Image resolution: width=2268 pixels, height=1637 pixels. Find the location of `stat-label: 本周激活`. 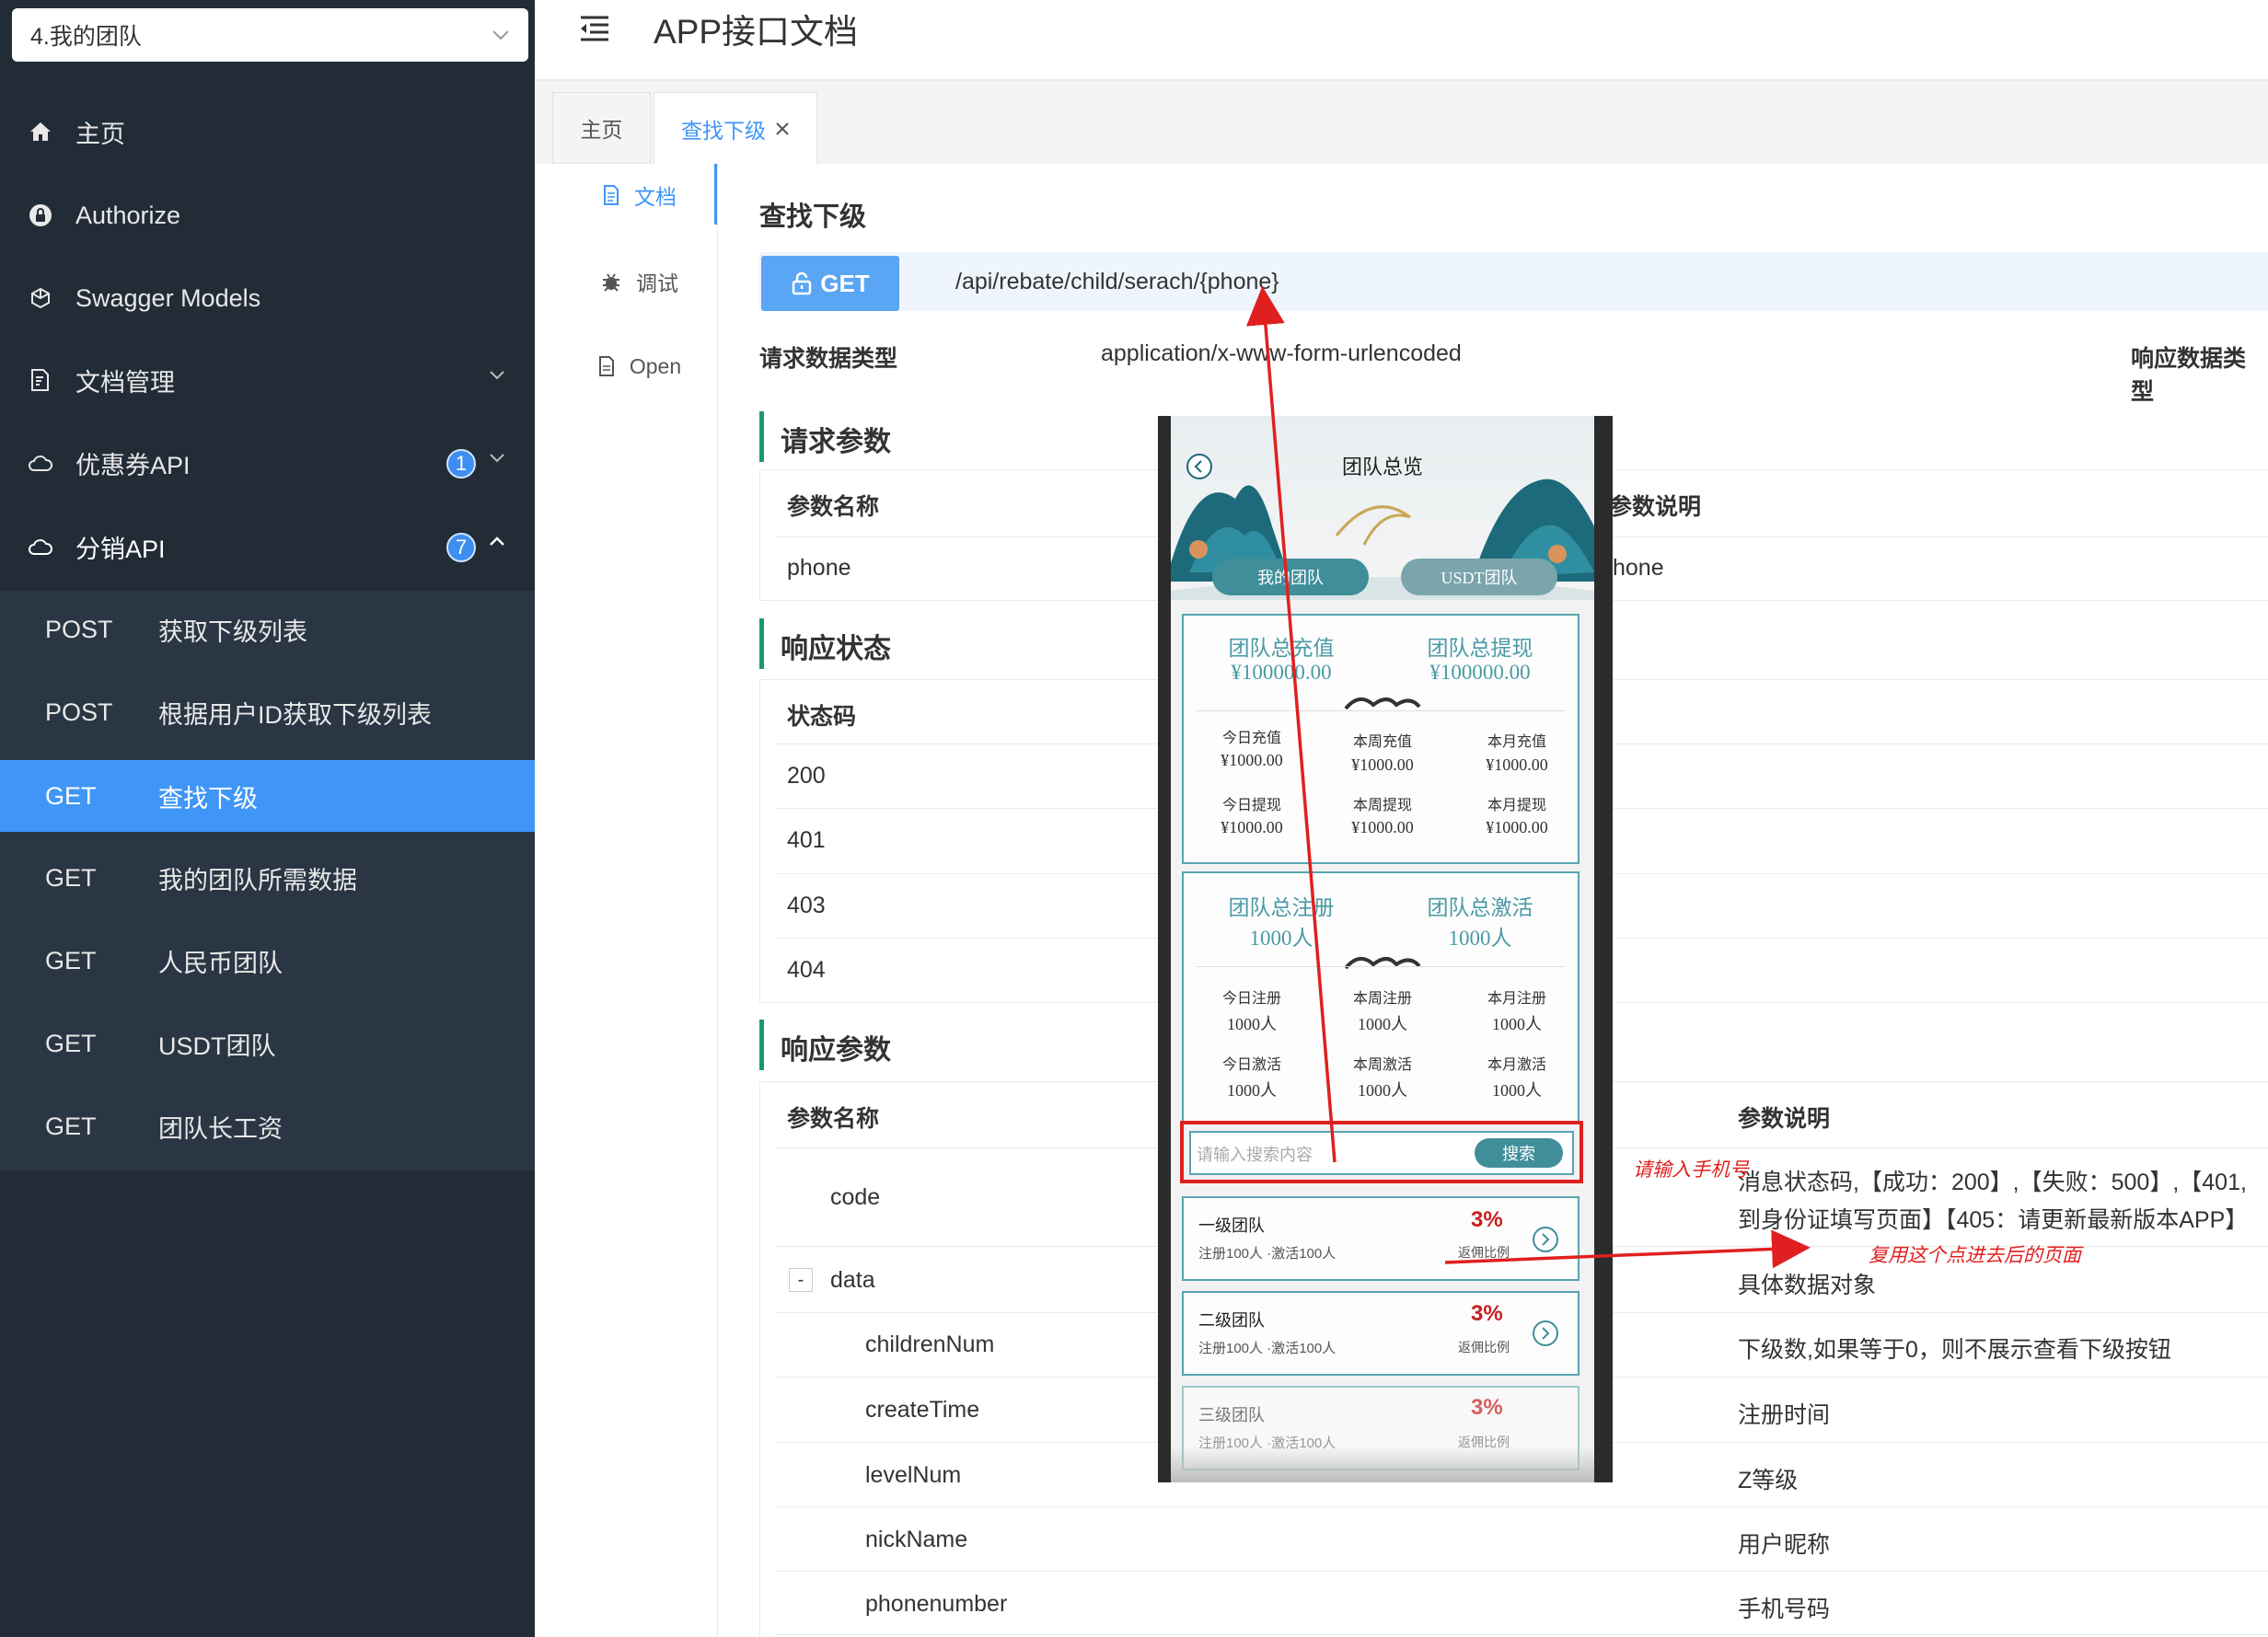

stat-label: 本周激活 is located at coordinates (1382, 1065).